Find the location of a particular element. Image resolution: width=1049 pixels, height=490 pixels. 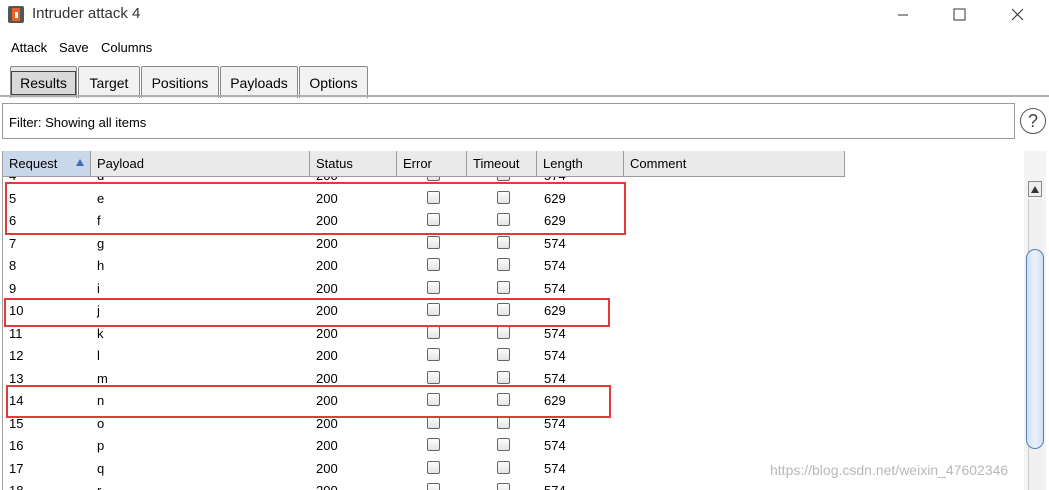

cell-request: 6 is located at coordinates (13, 220).